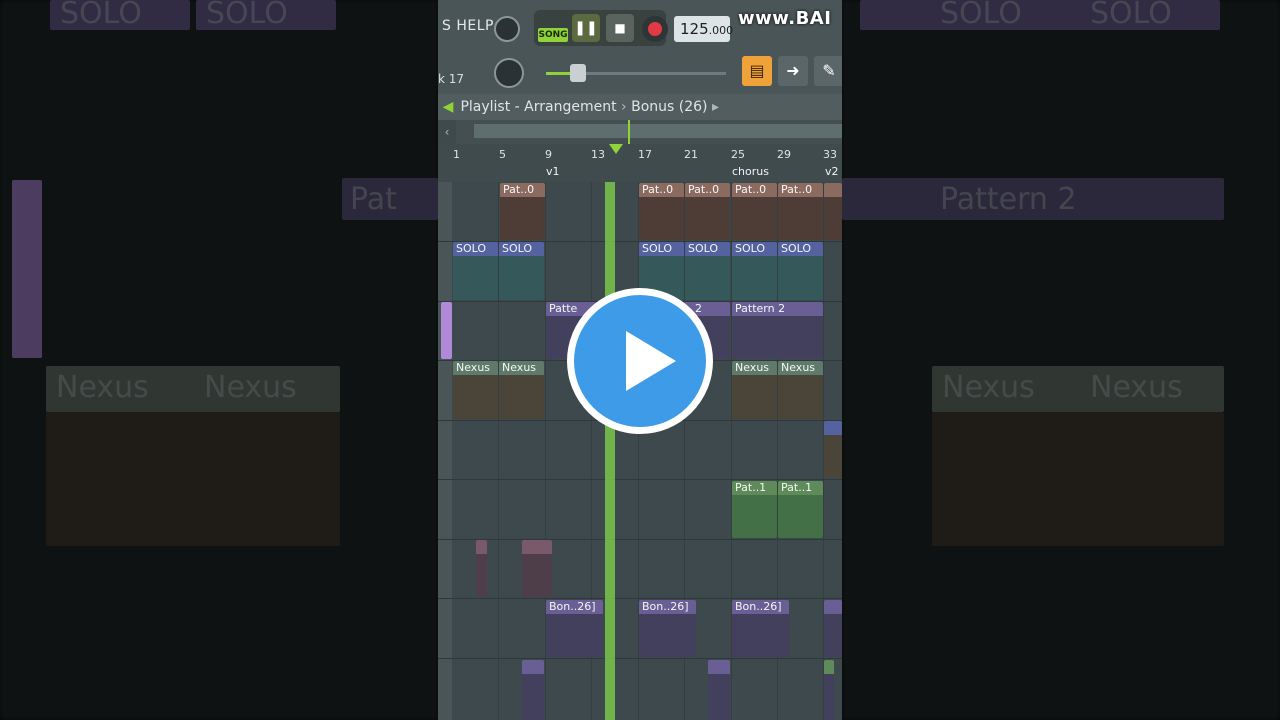 This screenshot has width=1280, height=720. I want to click on playlist-titlebar: ◀ Playlist - Arrangement › Bonus (26) ▸, so click(640, 107).